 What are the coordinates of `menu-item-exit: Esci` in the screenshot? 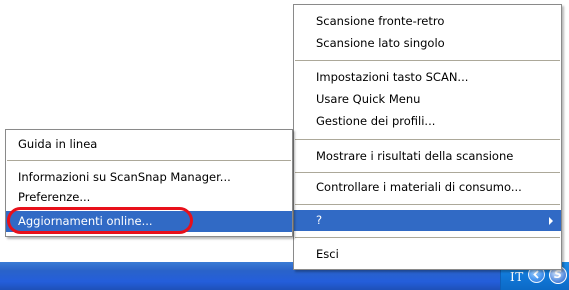 It's located at (427, 254).